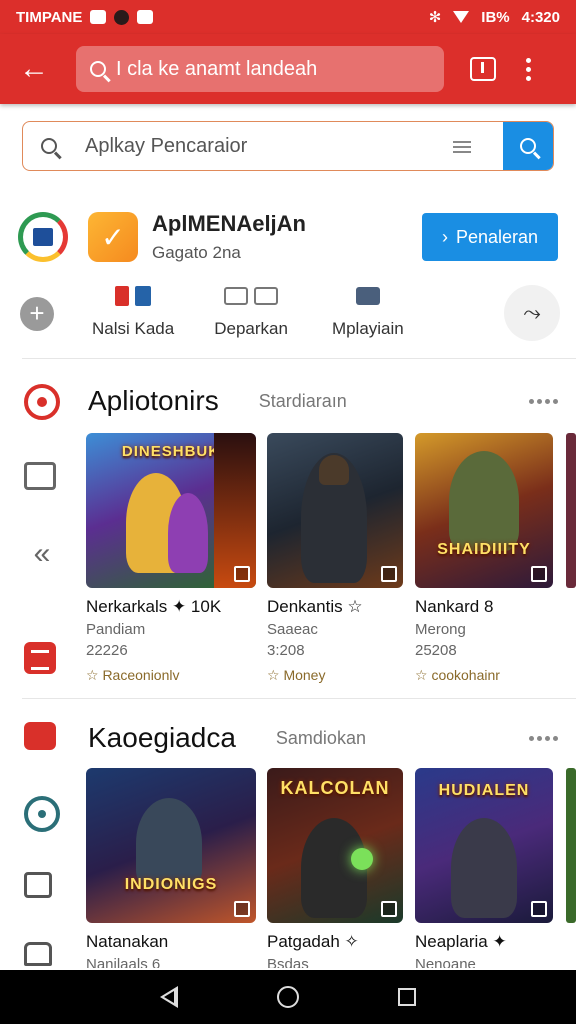 This screenshot has height=1024, width=576. Describe the element at coordinates (42, 402) in the screenshot. I see `highlights-icon` at that location.